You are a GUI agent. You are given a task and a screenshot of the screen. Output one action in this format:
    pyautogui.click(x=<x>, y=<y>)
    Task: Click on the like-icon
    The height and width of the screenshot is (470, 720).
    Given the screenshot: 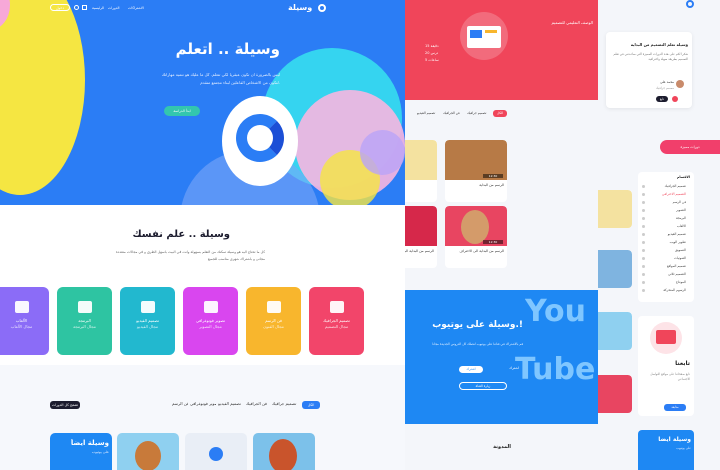 What is the action you would take?
    pyautogui.click(x=675, y=99)
    